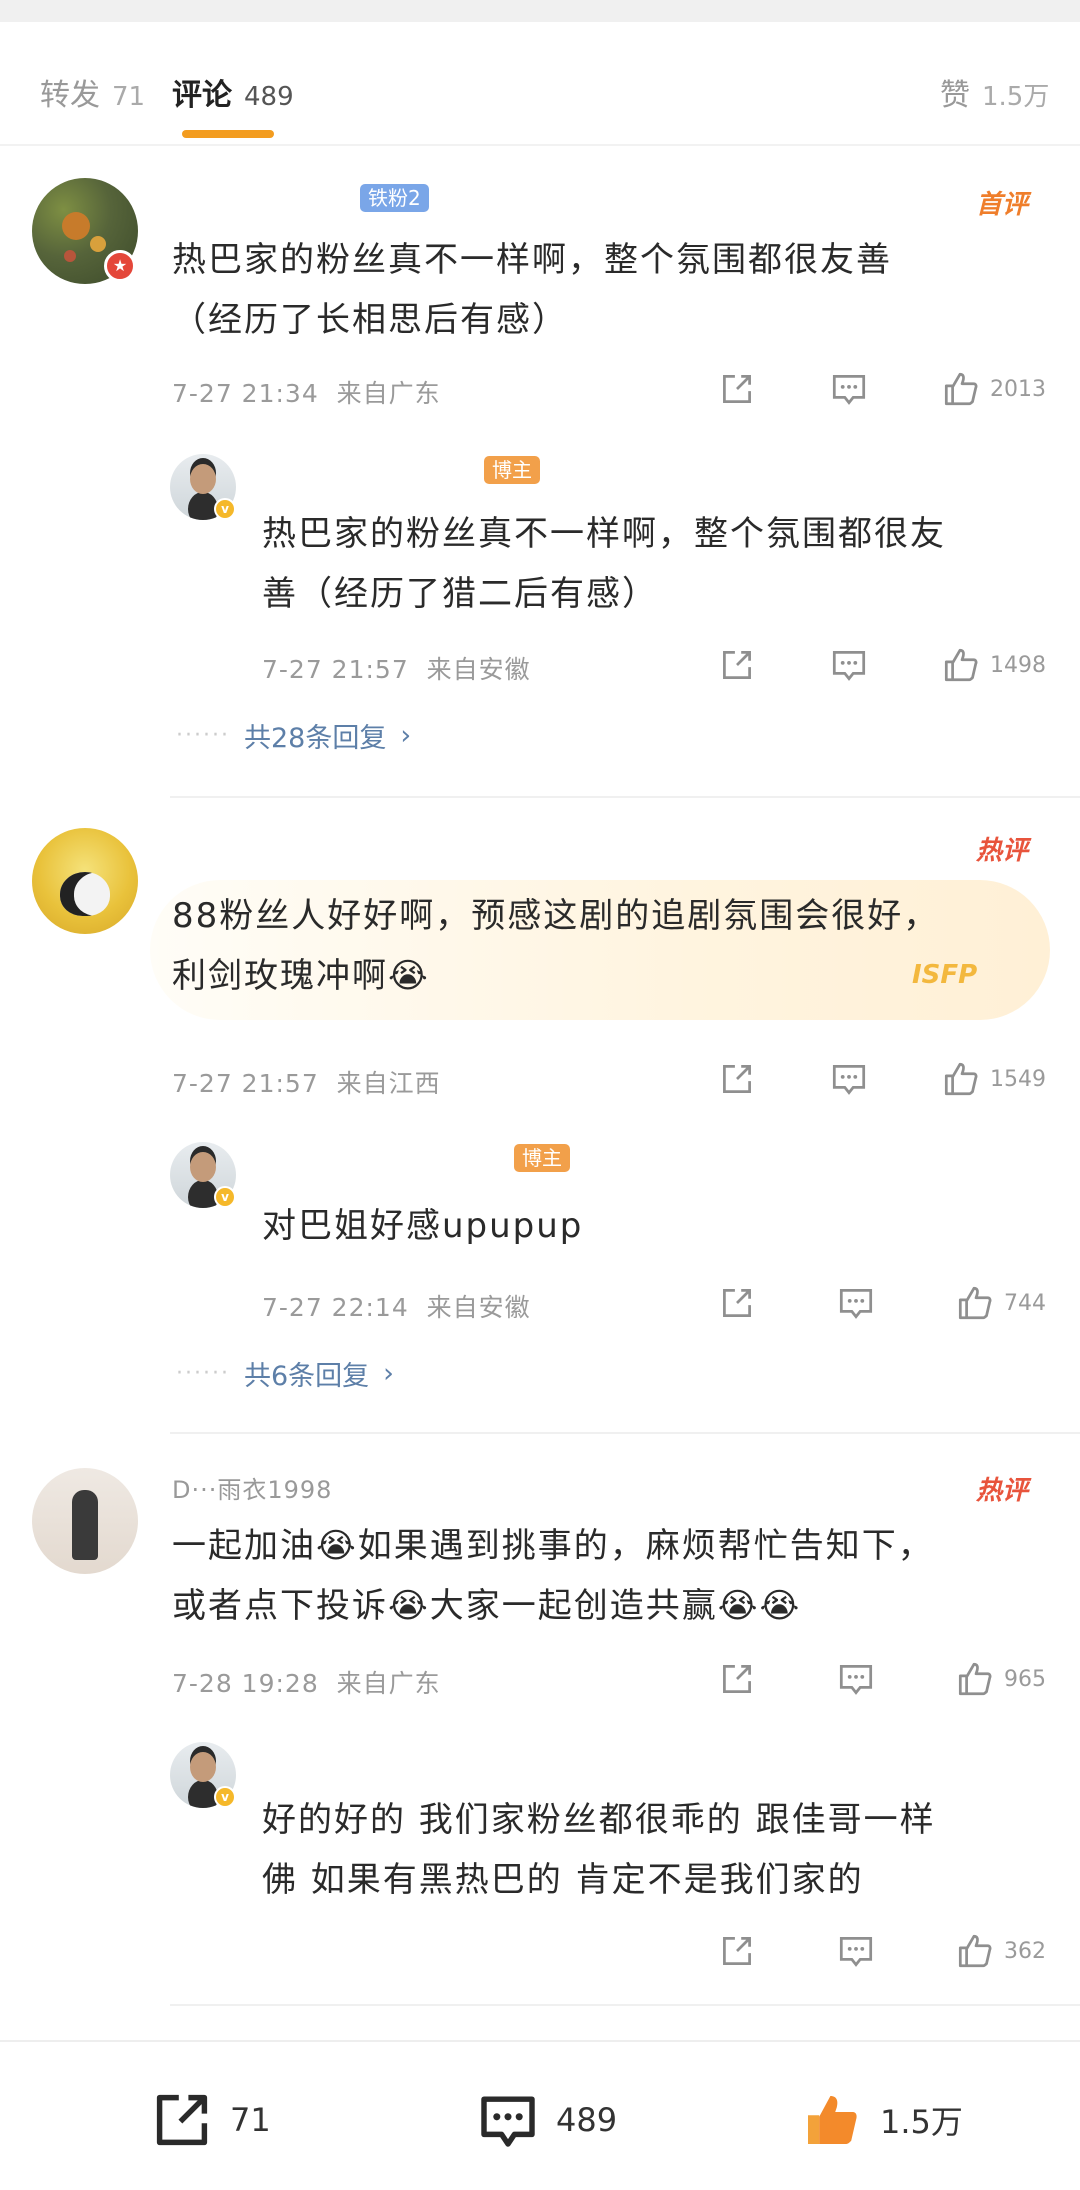 The image size is (1080, 2190). I want to click on like-count: 362, so click(1025, 1951).